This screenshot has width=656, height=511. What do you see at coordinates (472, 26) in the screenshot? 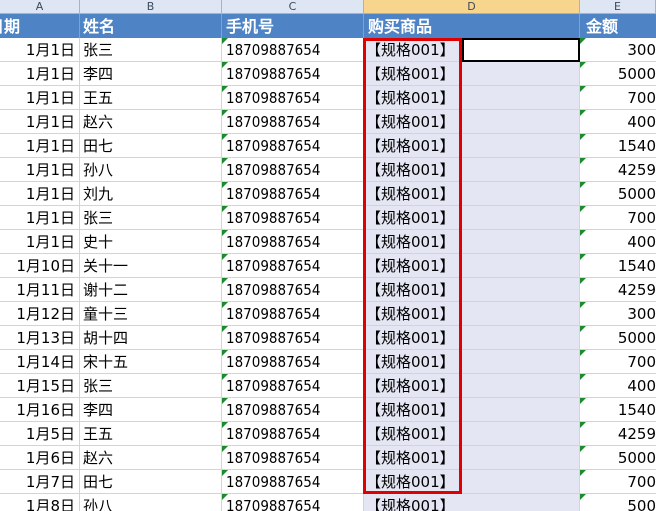
I see `header-product: 购买商品` at bounding box center [472, 26].